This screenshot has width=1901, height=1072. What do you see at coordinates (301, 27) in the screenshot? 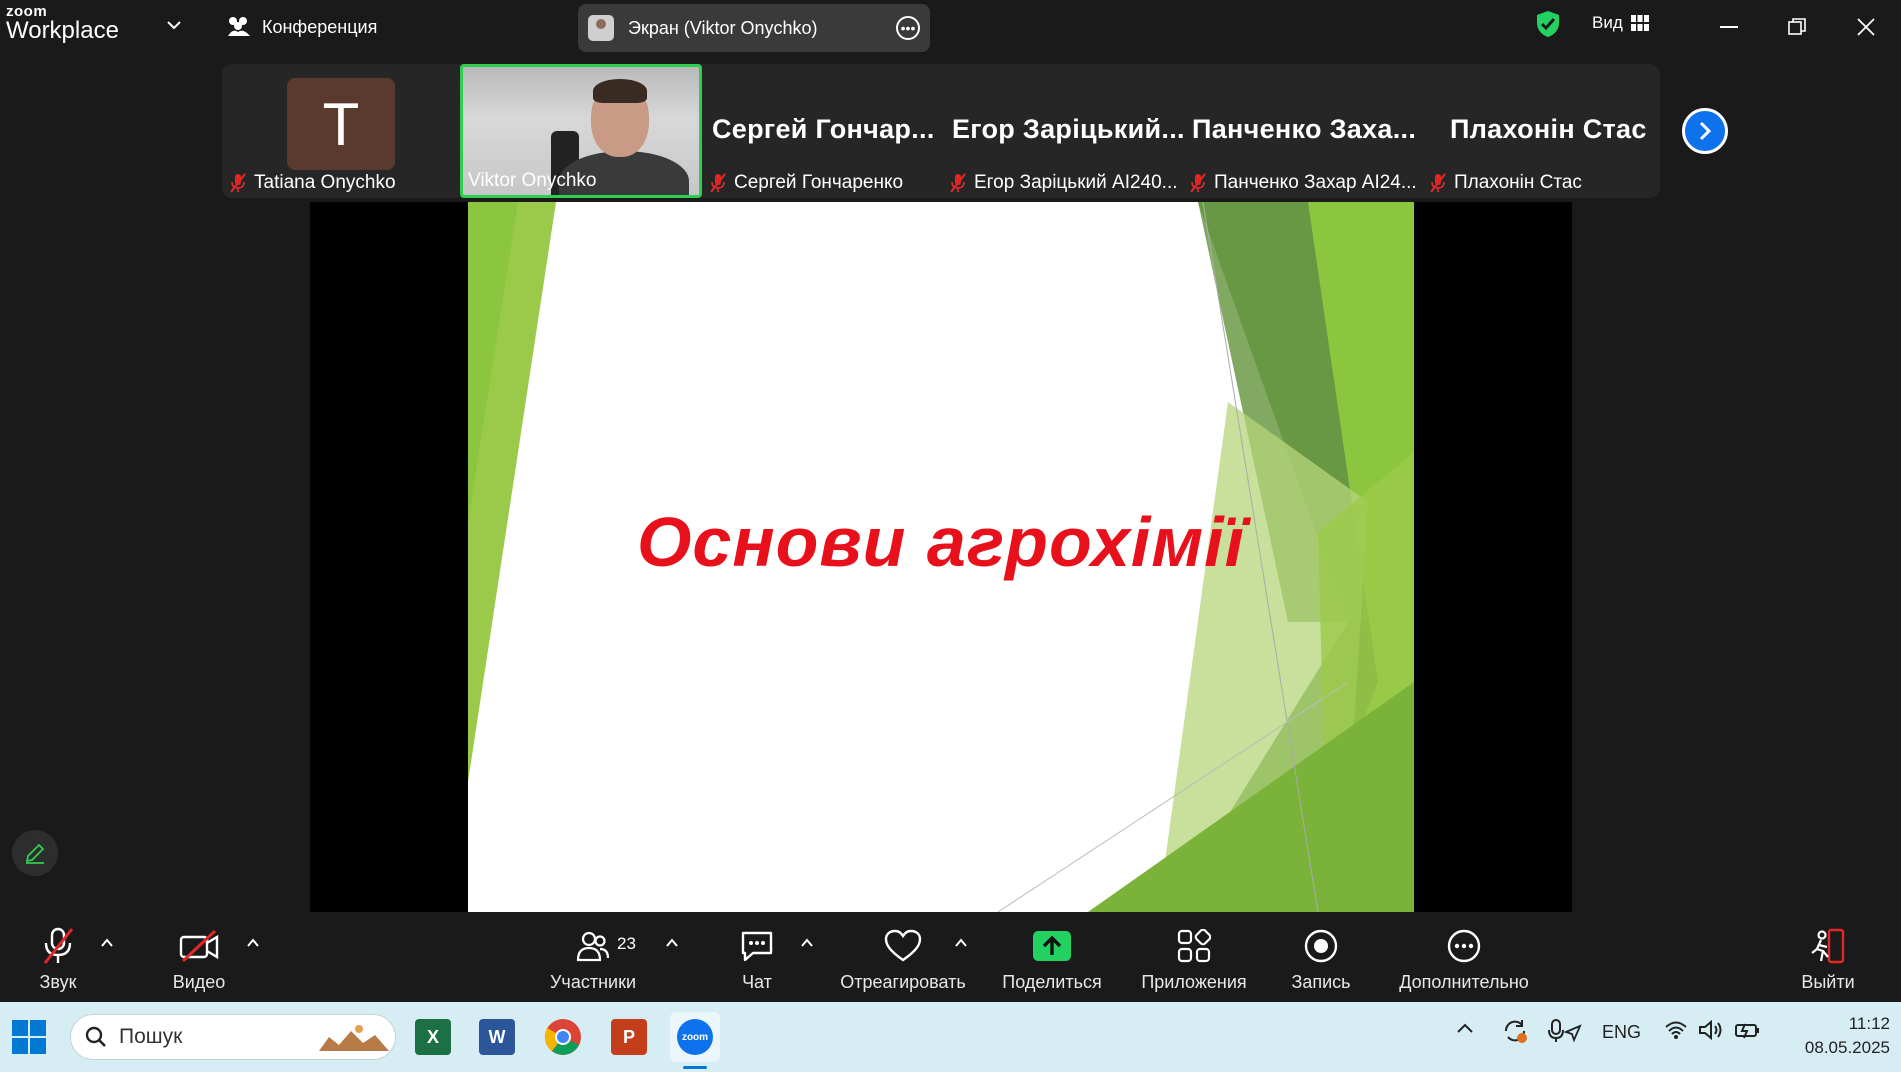
I see `meeting-tab: Конференция` at bounding box center [301, 27].